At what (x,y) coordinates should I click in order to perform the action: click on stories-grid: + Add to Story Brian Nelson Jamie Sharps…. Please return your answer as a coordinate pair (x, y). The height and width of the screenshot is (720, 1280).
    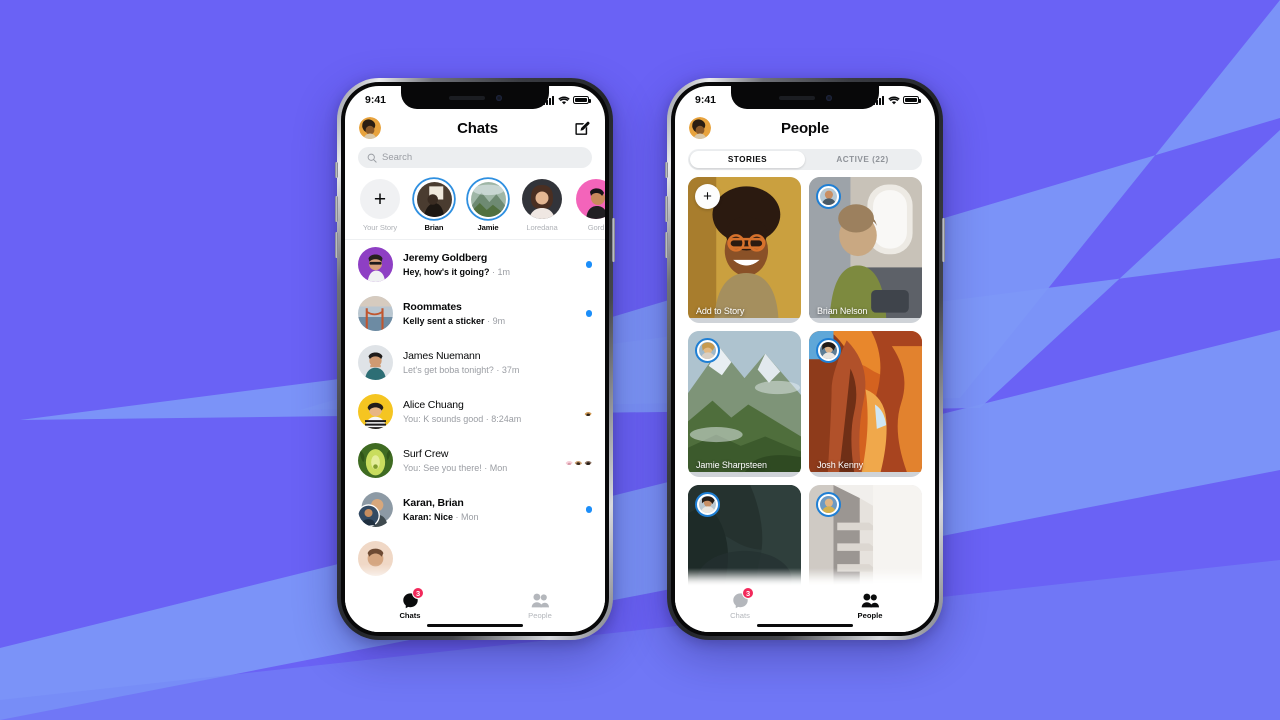
    Looking at the image, I should click on (805, 404).